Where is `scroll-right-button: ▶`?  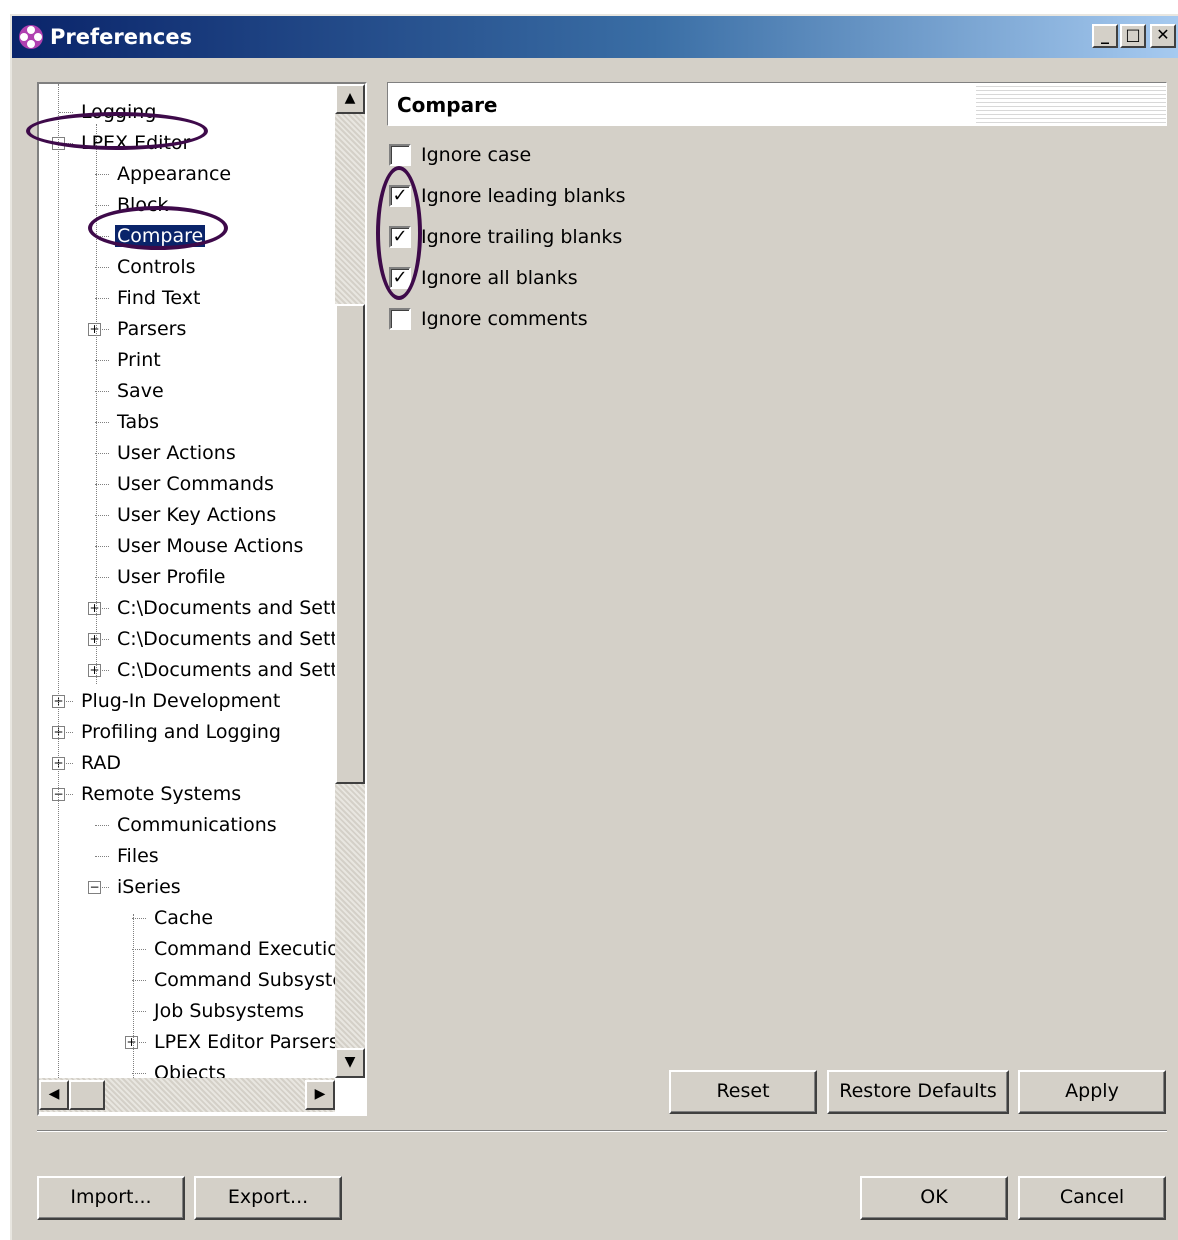
scroll-right-button: ▶ is located at coordinates (320, 1095).